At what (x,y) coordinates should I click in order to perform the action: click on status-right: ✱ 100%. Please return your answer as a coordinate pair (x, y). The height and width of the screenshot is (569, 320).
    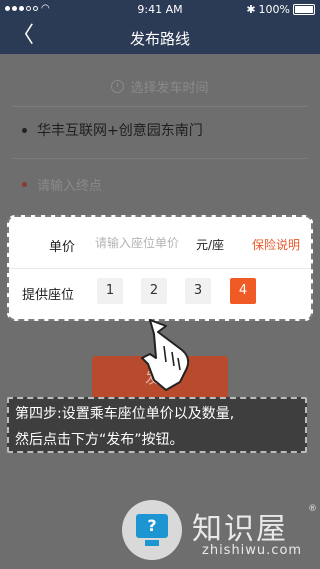
    Looking at the image, I should click on (280, 9).